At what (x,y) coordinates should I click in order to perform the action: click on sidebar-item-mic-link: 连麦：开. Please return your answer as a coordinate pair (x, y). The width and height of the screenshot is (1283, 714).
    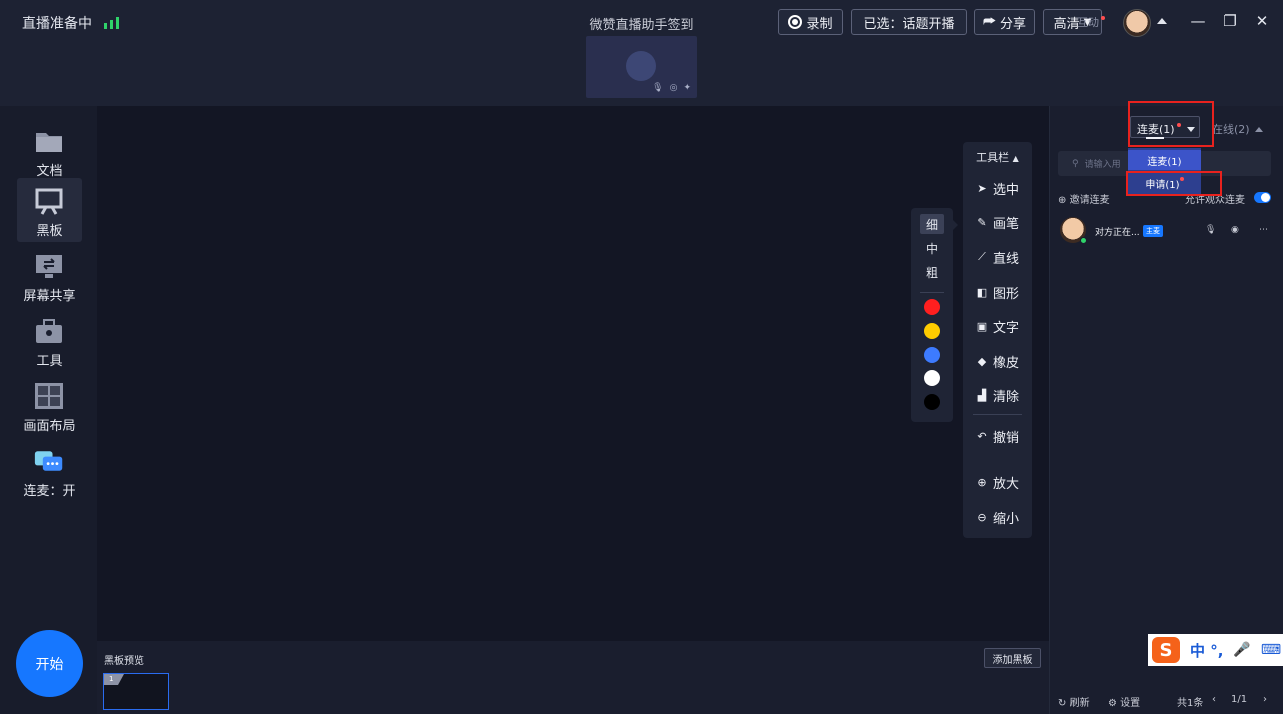
    Looking at the image, I should click on (49, 470).